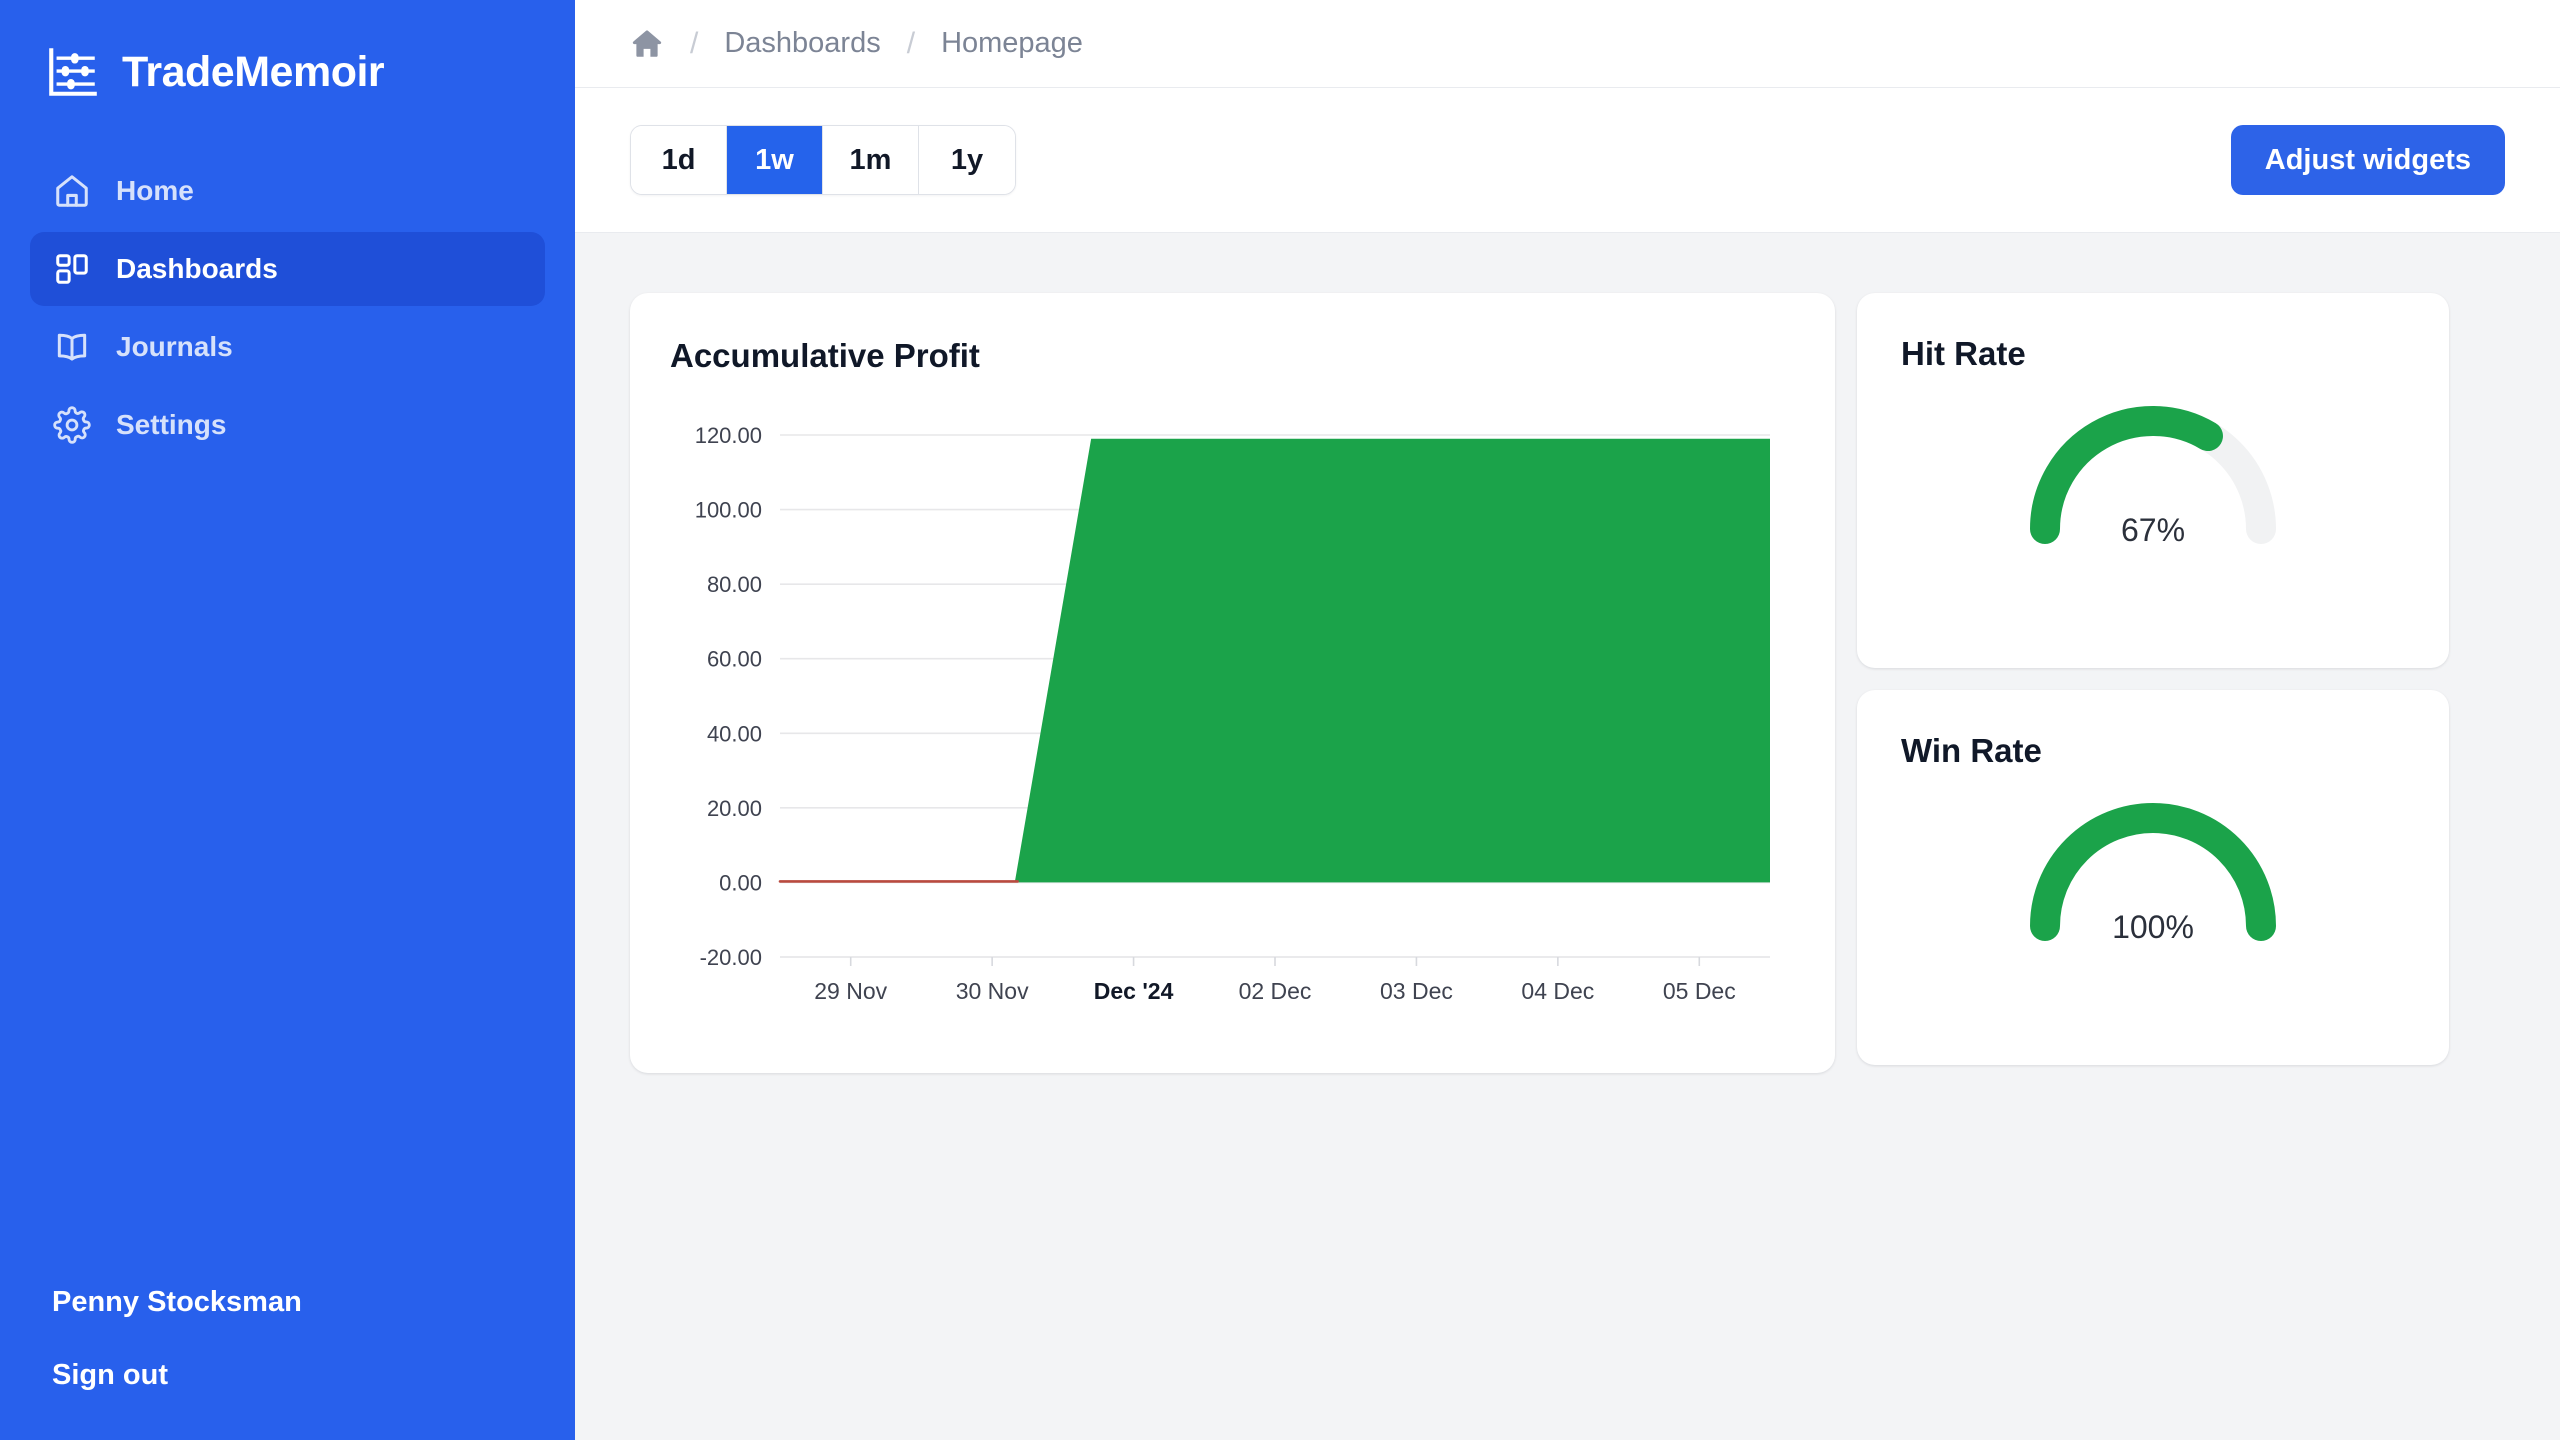  What do you see at coordinates (2367, 160) in the screenshot?
I see `adjust-widgets-button: Adjust widgets` at bounding box center [2367, 160].